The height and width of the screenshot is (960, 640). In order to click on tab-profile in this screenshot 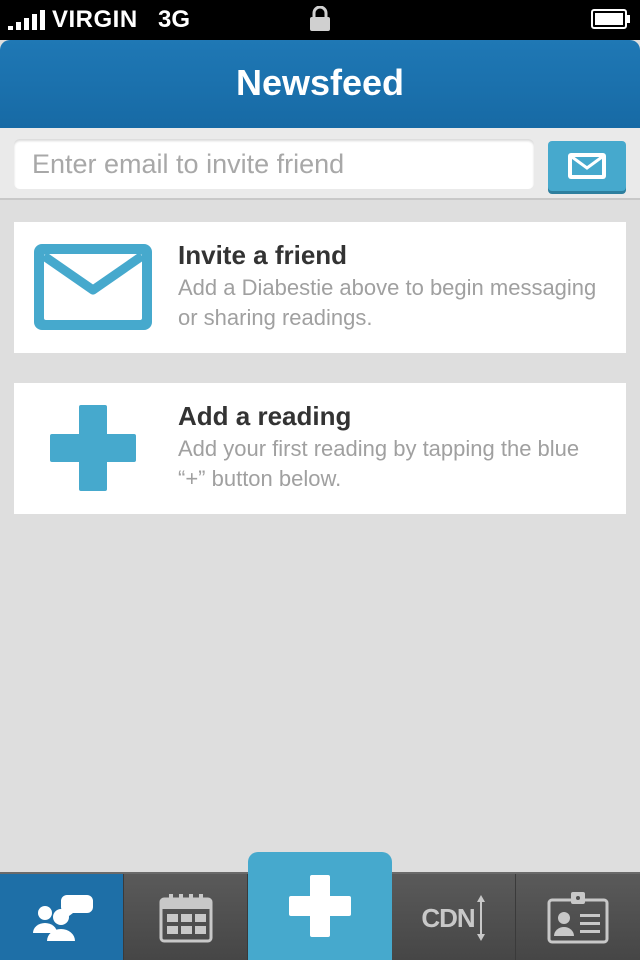, I will do `click(578, 917)`.